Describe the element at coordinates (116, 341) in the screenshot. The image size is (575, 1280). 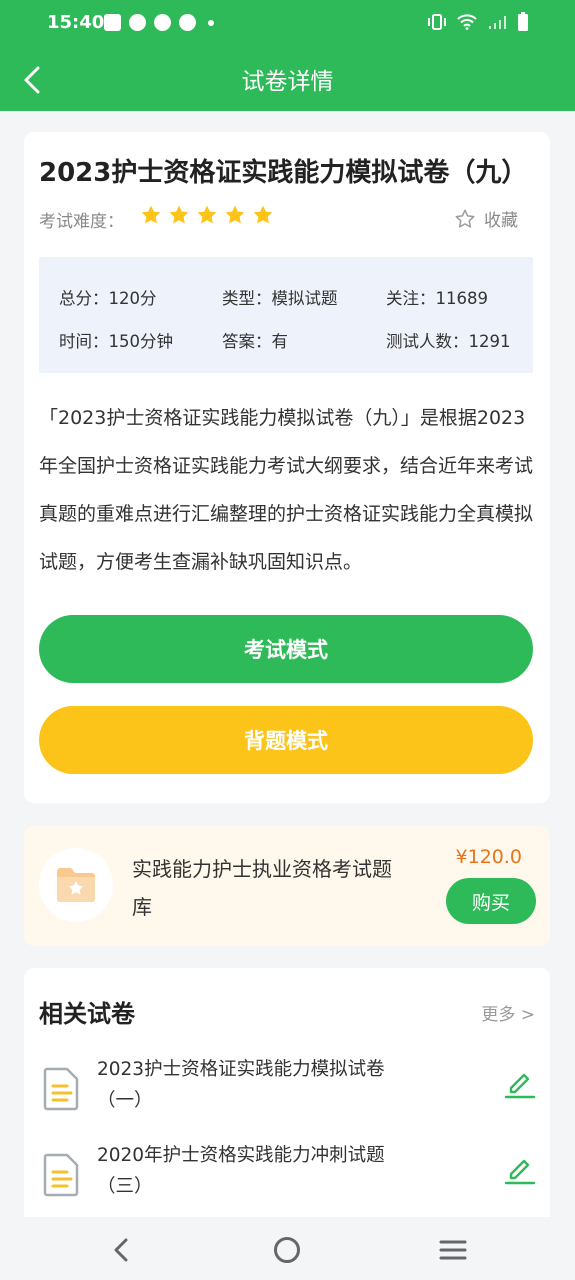
I see `exam-time: 时间：150分钟` at that location.